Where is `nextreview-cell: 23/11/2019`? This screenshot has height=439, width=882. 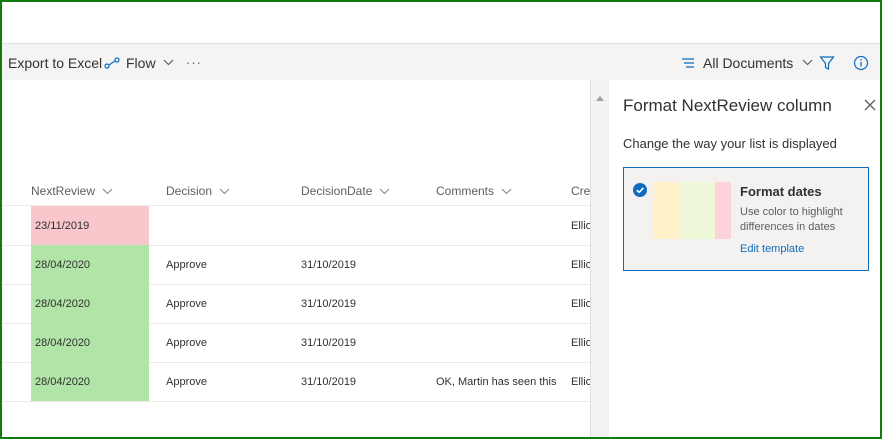
nextreview-cell: 23/11/2019 is located at coordinates (90, 225).